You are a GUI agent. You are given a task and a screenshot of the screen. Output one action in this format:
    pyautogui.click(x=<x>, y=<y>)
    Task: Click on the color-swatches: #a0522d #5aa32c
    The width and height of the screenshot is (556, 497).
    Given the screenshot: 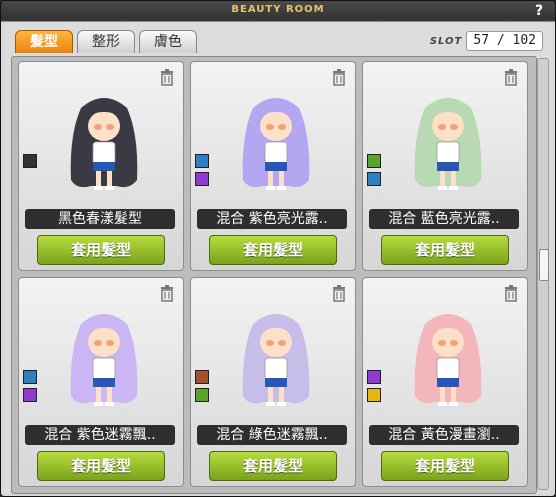 What is the action you would take?
    pyautogui.click(x=202, y=388)
    